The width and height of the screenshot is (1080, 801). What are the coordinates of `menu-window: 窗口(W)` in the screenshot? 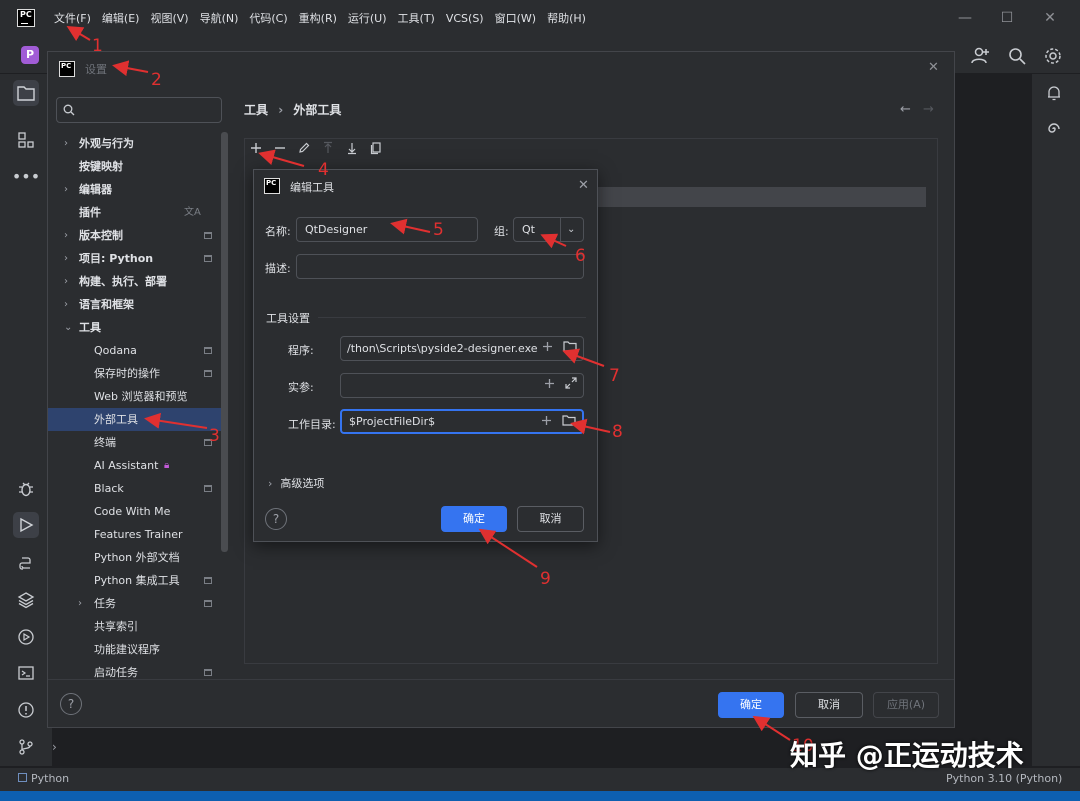 It's located at (518, 19).